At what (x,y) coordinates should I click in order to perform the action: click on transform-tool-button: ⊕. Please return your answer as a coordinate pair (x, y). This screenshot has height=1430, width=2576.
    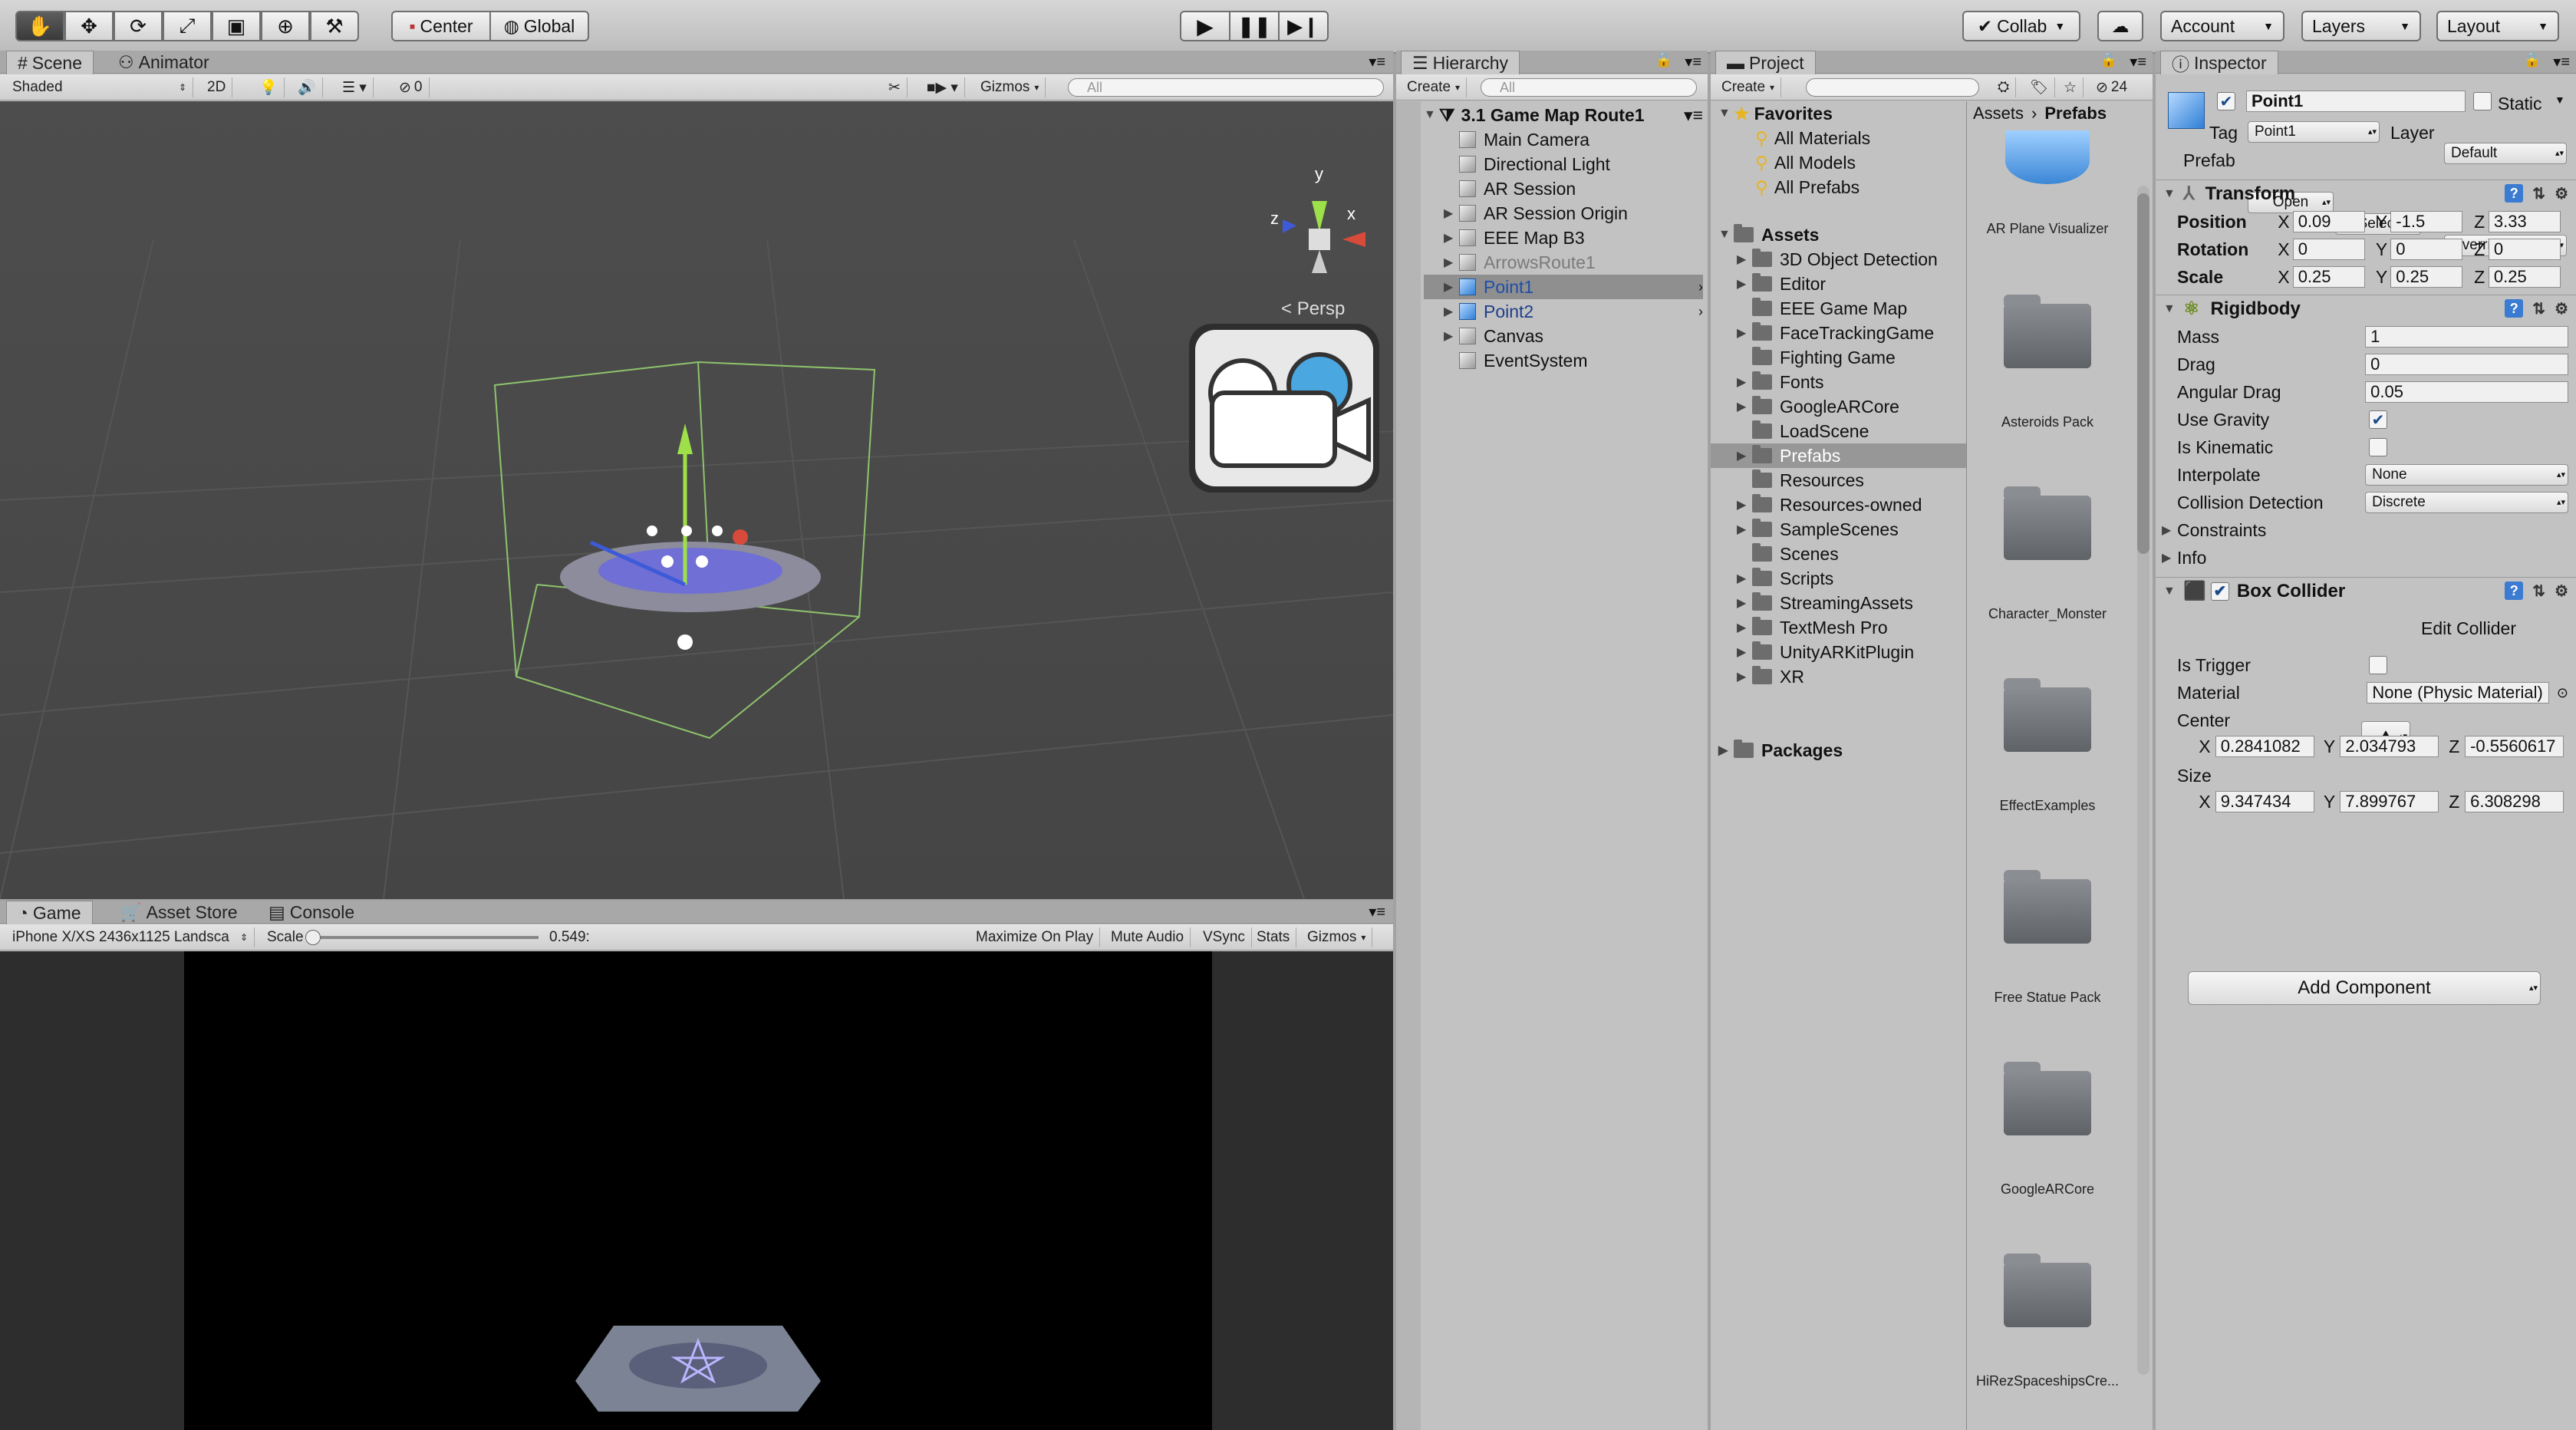
    Looking at the image, I should click on (285, 26).